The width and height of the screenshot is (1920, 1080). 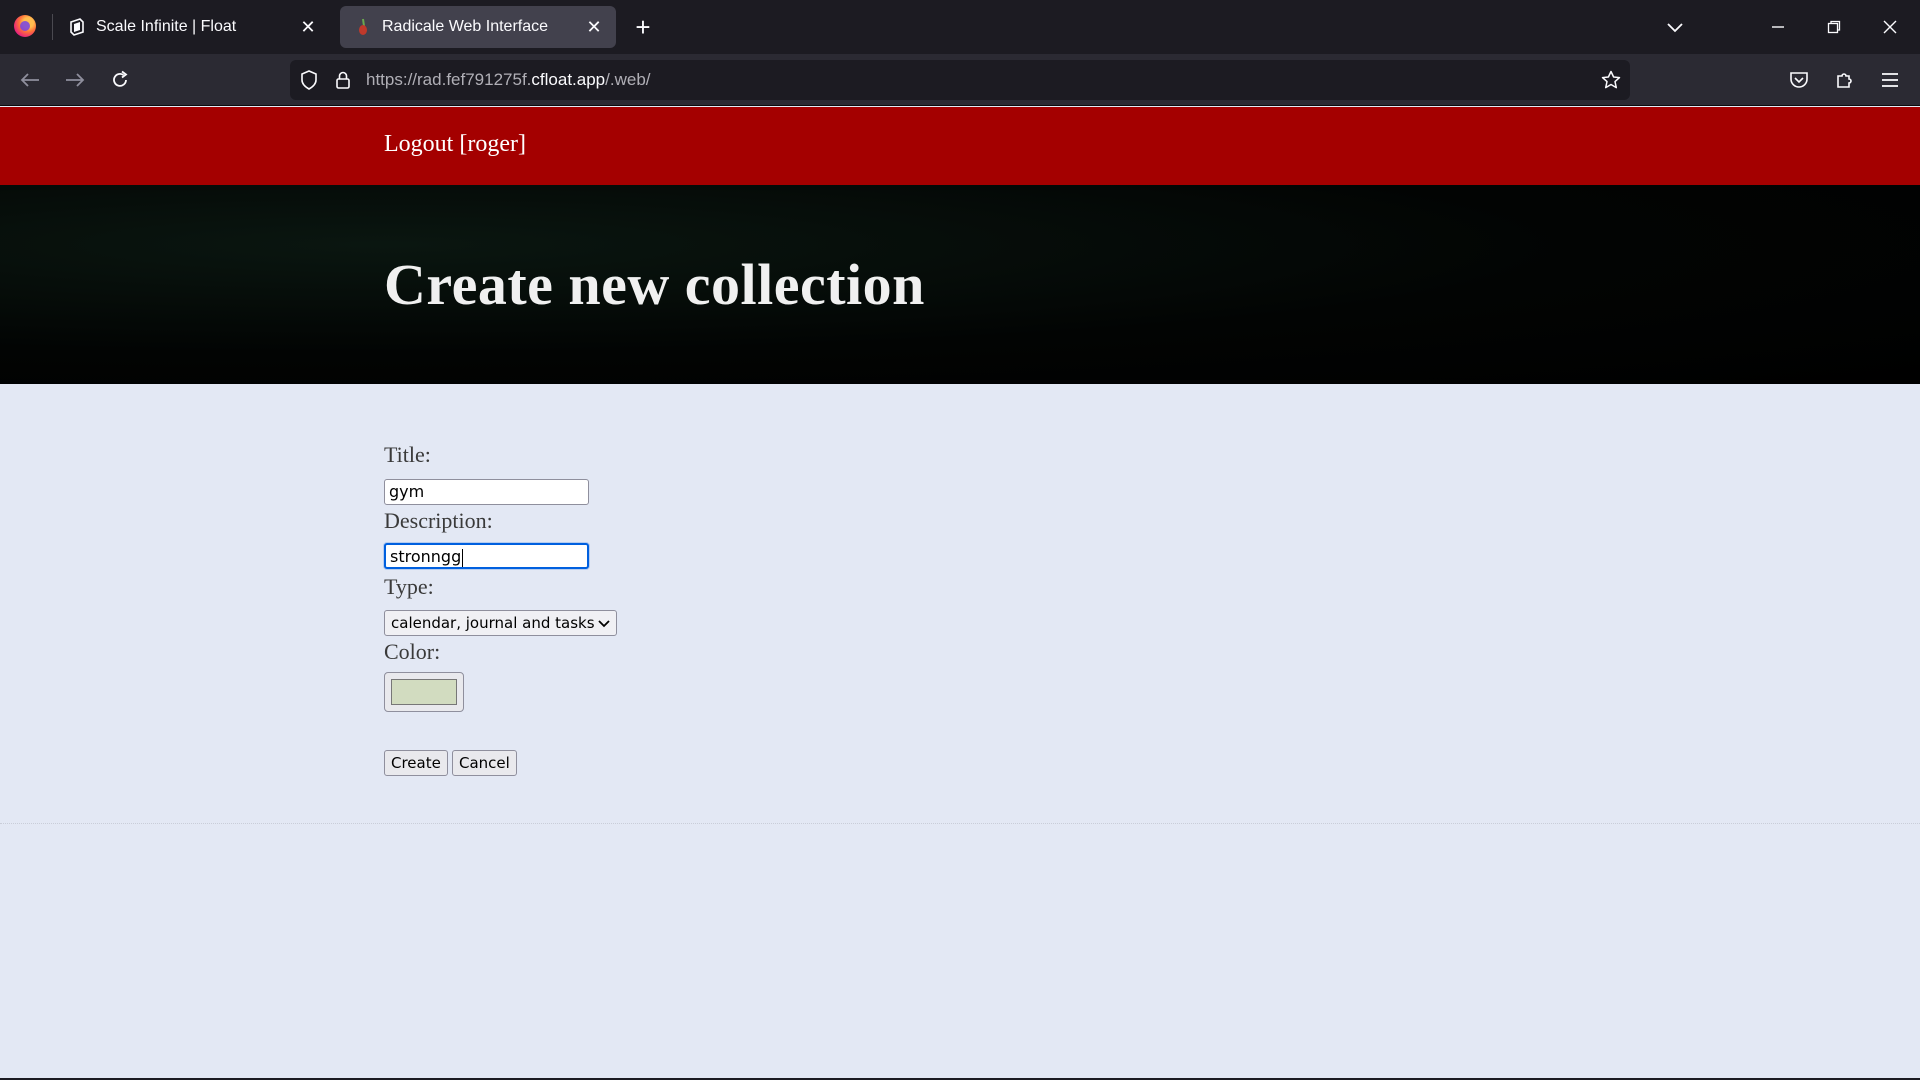 What do you see at coordinates (1834, 27) in the screenshot?
I see `restore-icon` at bounding box center [1834, 27].